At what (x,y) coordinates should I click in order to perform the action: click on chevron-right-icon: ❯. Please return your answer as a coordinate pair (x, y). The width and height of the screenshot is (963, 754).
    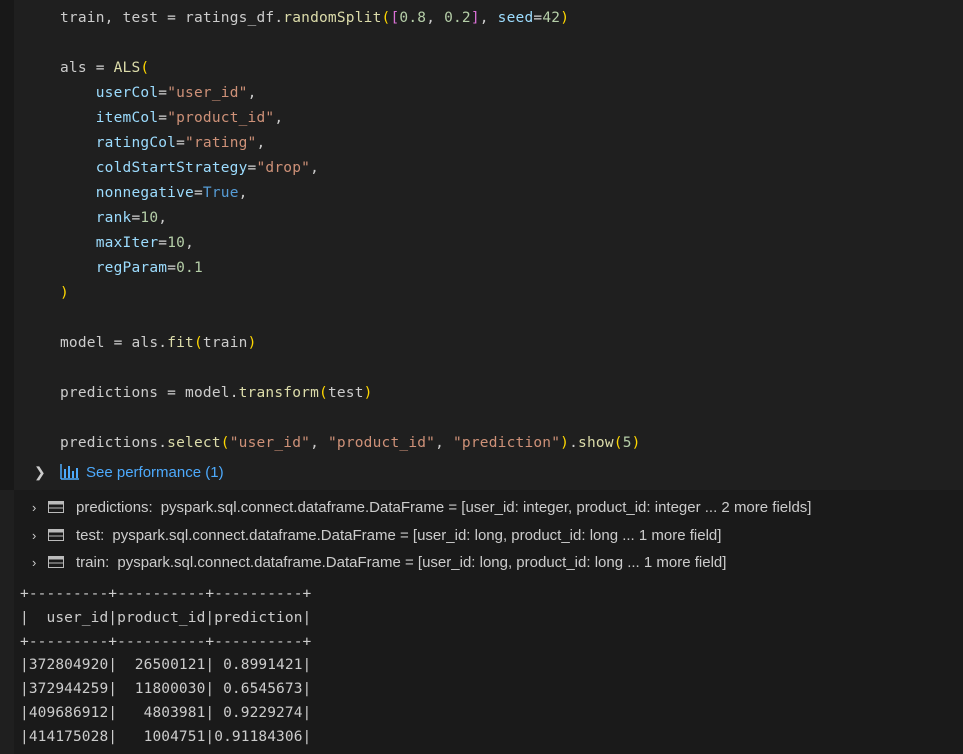
    Looking at the image, I should click on (47, 472).